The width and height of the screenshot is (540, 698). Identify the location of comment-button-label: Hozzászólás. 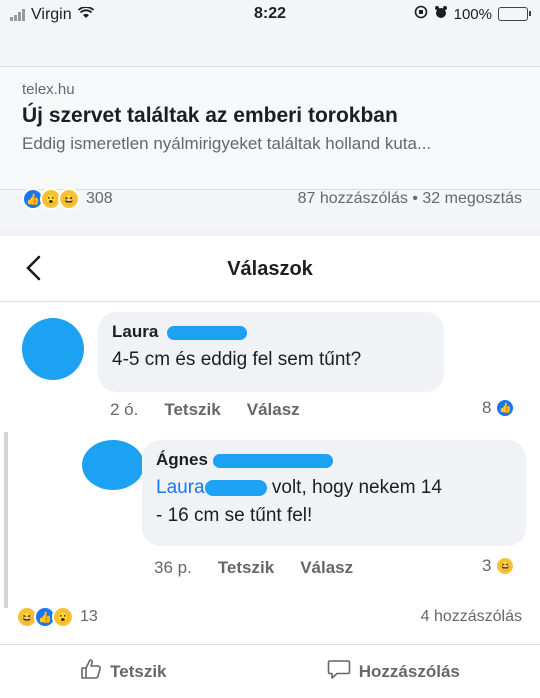
(409, 671).